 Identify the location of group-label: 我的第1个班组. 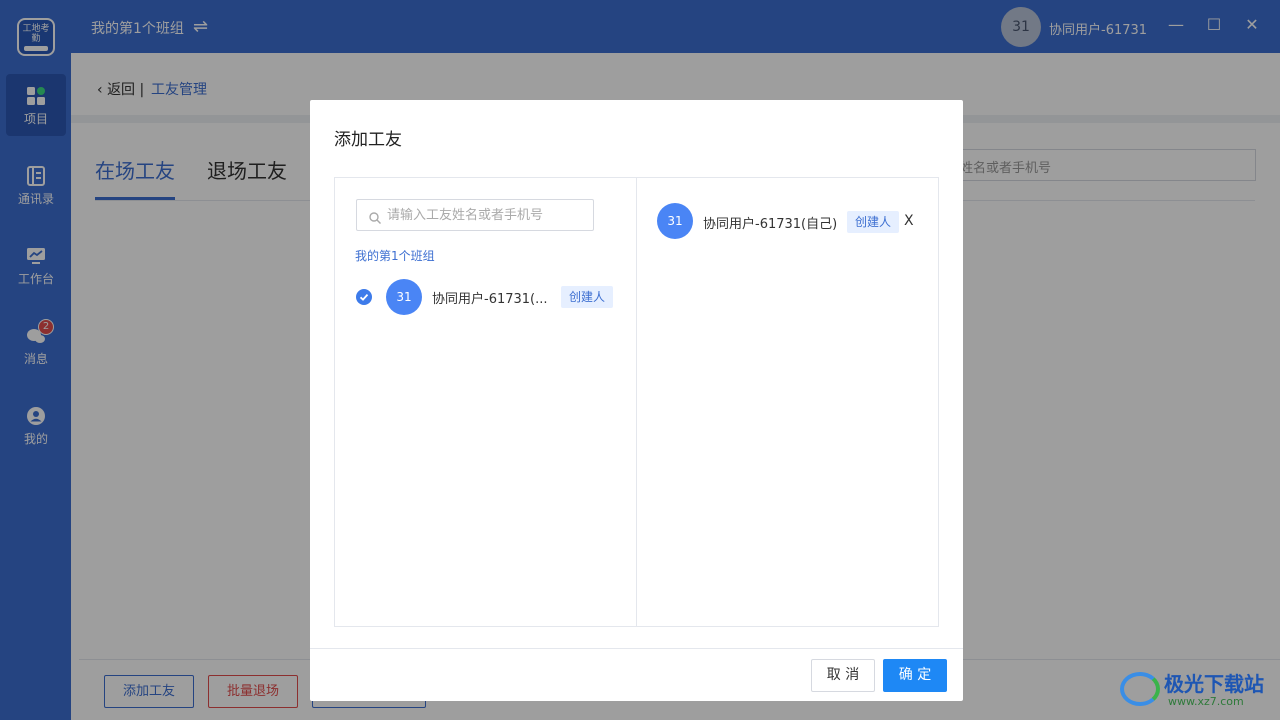
(395, 256).